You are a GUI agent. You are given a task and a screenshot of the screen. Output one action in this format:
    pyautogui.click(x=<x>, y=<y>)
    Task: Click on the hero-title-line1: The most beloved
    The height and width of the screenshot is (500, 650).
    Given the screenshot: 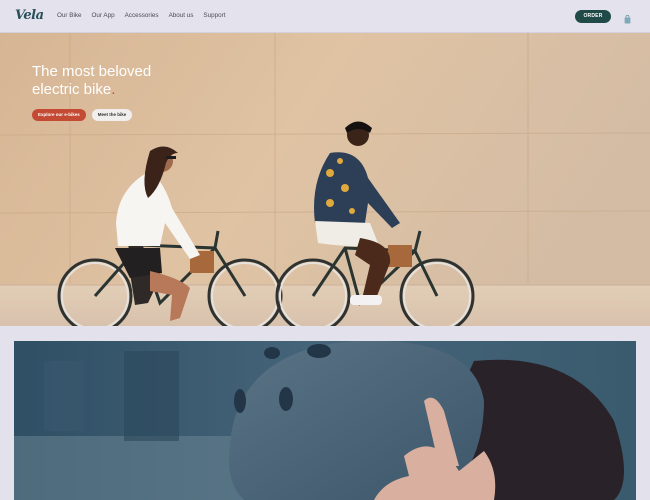 What is the action you would take?
    pyautogui.click(x=92, y=71)
    